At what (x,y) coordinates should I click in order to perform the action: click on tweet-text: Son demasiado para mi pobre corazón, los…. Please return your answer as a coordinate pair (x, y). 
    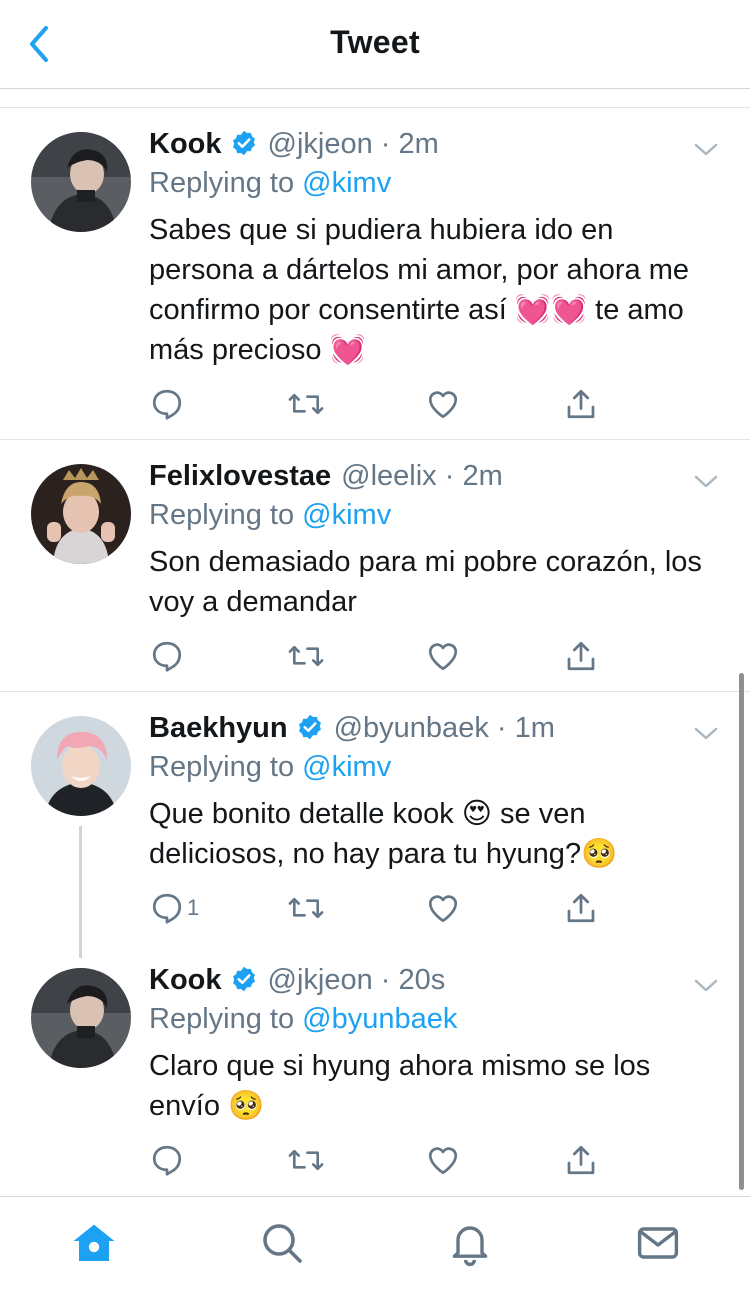
    Looking at the image, I should click on (425, 582).